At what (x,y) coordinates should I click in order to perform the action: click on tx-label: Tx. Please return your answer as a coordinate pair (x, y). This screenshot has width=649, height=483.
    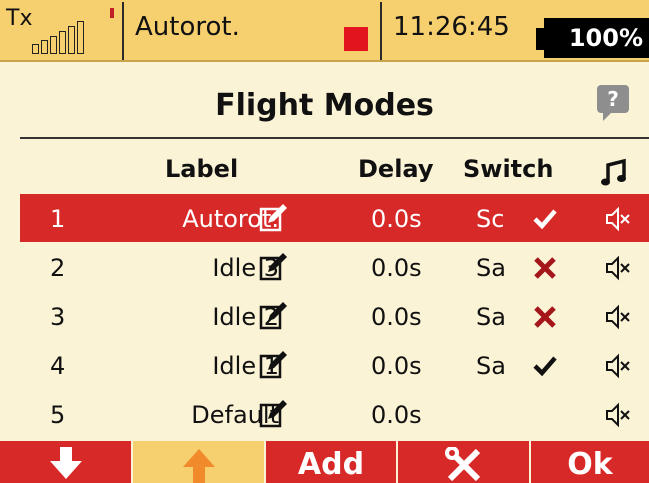
    Looking at the image, I should click on (19, 18).